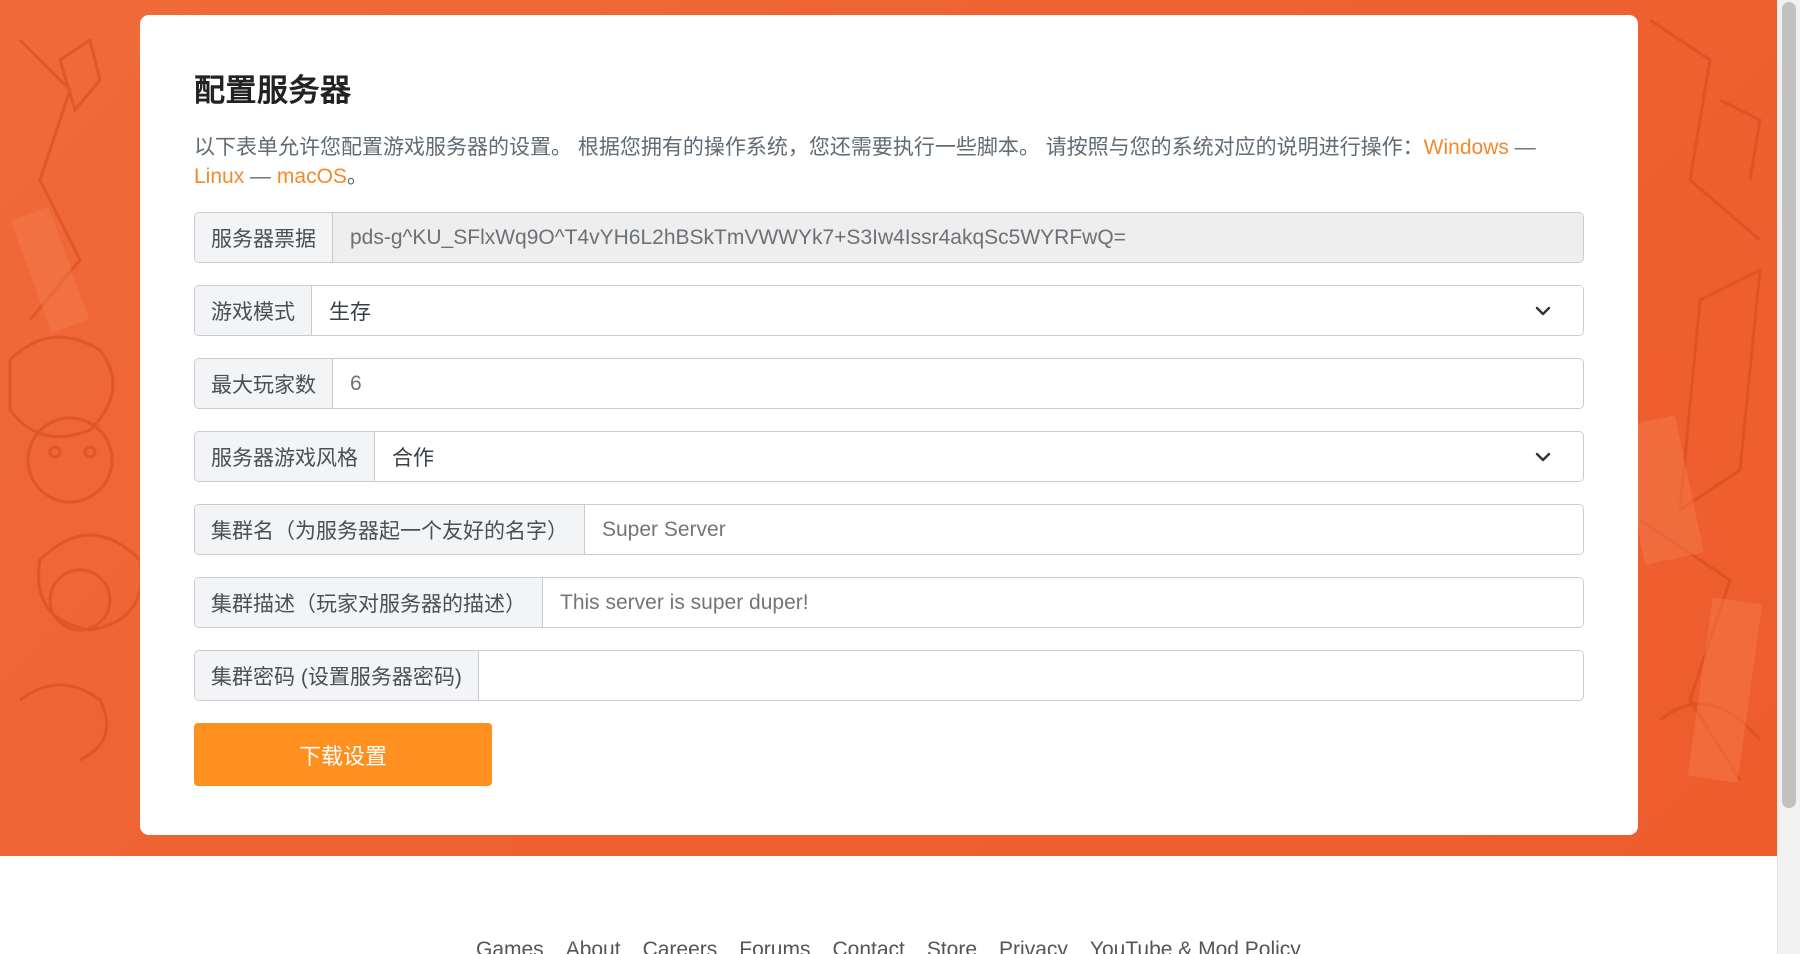  Describe the element at coordinates (285, 456) in the screenshot. I see `server-style-label: 服务器游戏风格` at that location.